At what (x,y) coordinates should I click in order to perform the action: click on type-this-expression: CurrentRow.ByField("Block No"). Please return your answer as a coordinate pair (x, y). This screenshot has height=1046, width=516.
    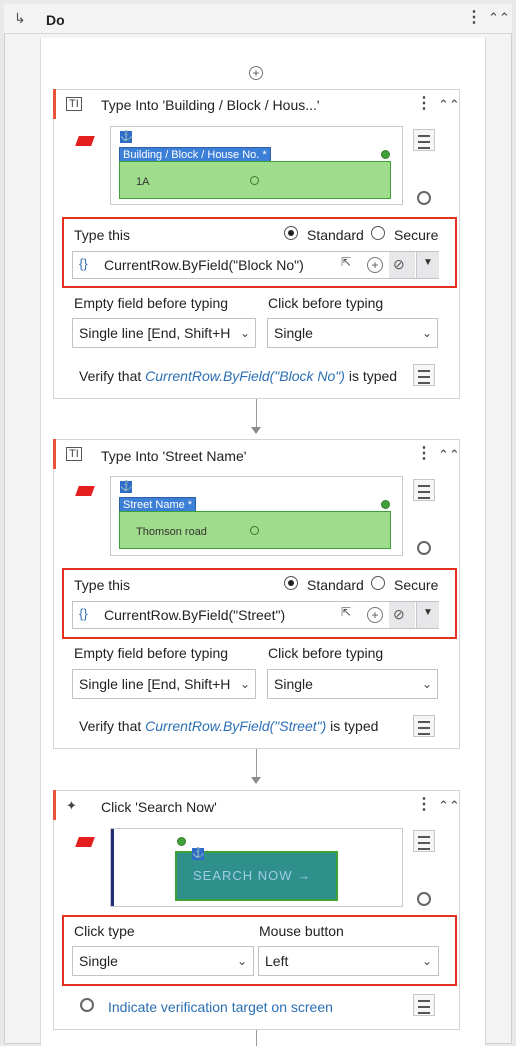
    Looking at the image, I should click on (204, 265).